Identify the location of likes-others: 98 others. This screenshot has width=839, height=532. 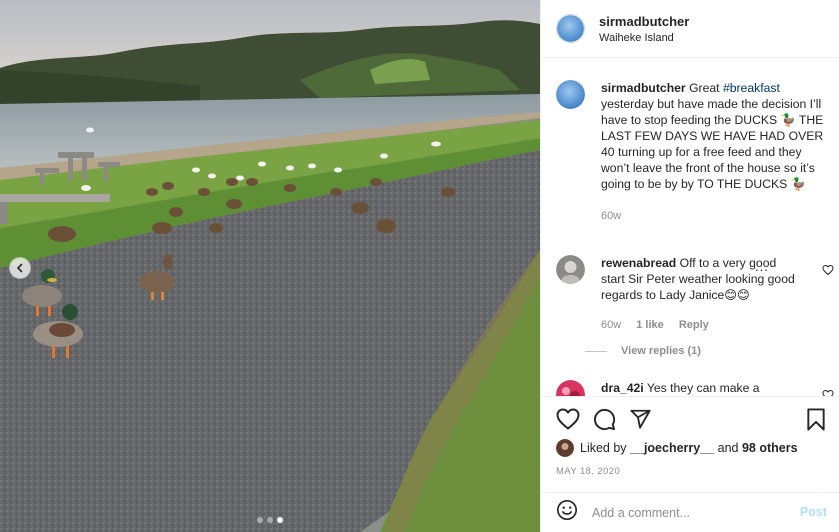
(770, 448).